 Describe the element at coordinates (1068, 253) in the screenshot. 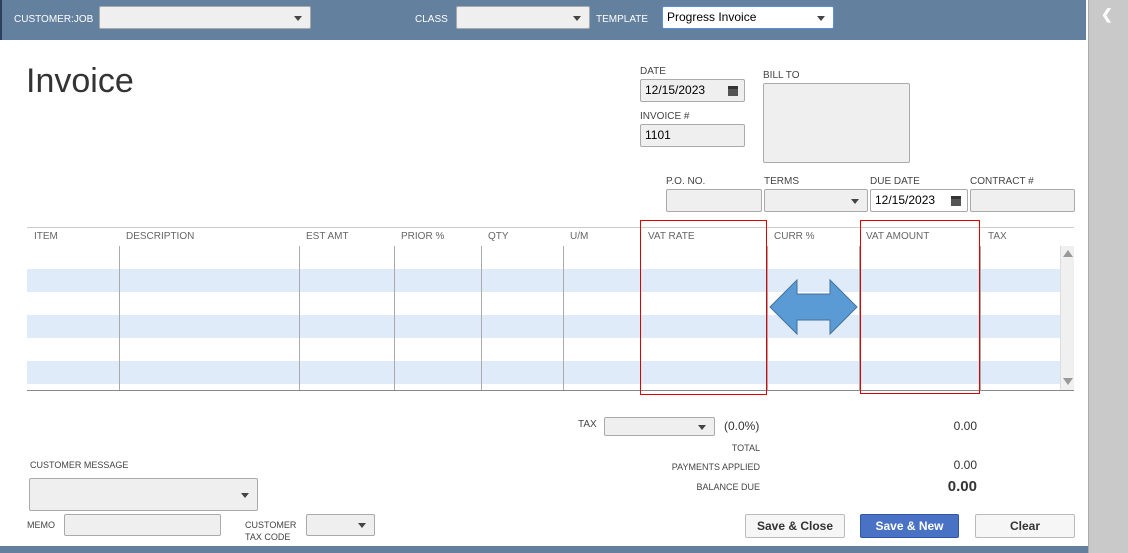

I see `scroll-up-icon` at that location.